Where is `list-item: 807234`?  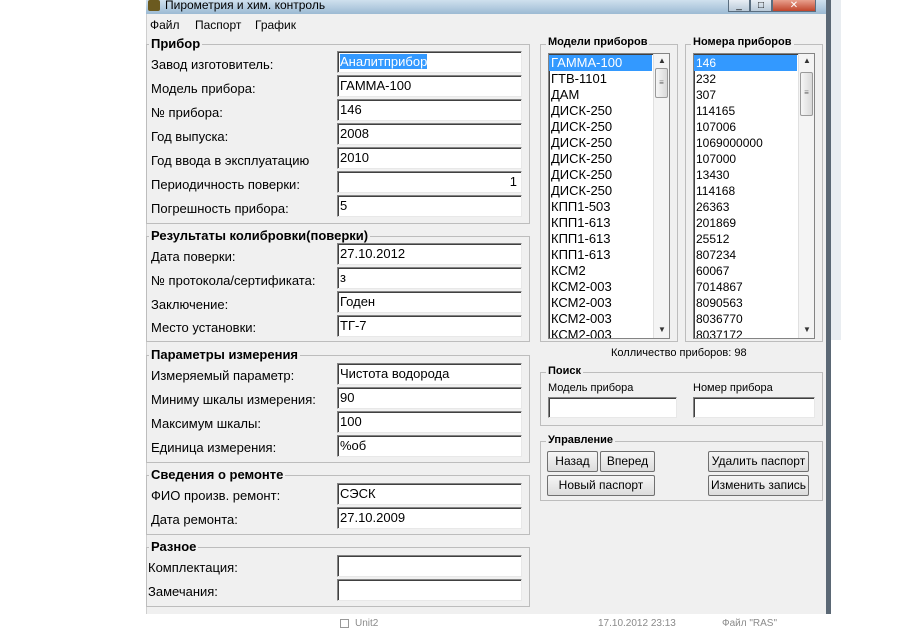 list-item: 807234 is located at coordinates (745, 255).